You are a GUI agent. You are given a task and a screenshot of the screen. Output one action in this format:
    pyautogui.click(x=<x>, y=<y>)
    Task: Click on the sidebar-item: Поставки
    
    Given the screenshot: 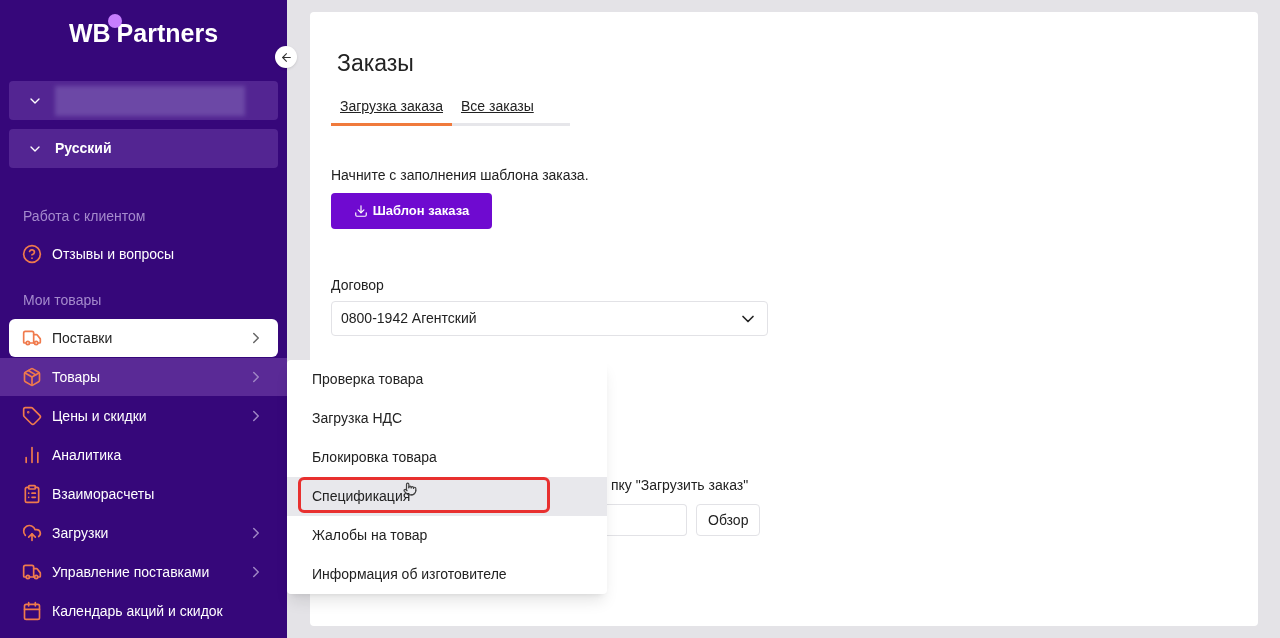 What is the action you would take?
    pyautogui.click(x=143, y=338)
    